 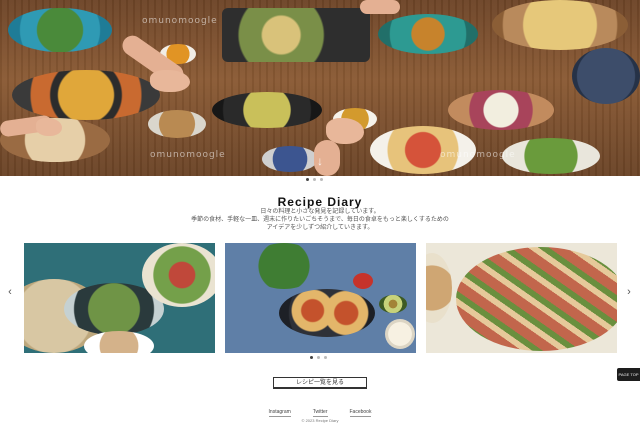 What do you see at coordinates (267, 110) in the screenshot?
I see `bowl-mussels-center` at bounding box center [267, 110].